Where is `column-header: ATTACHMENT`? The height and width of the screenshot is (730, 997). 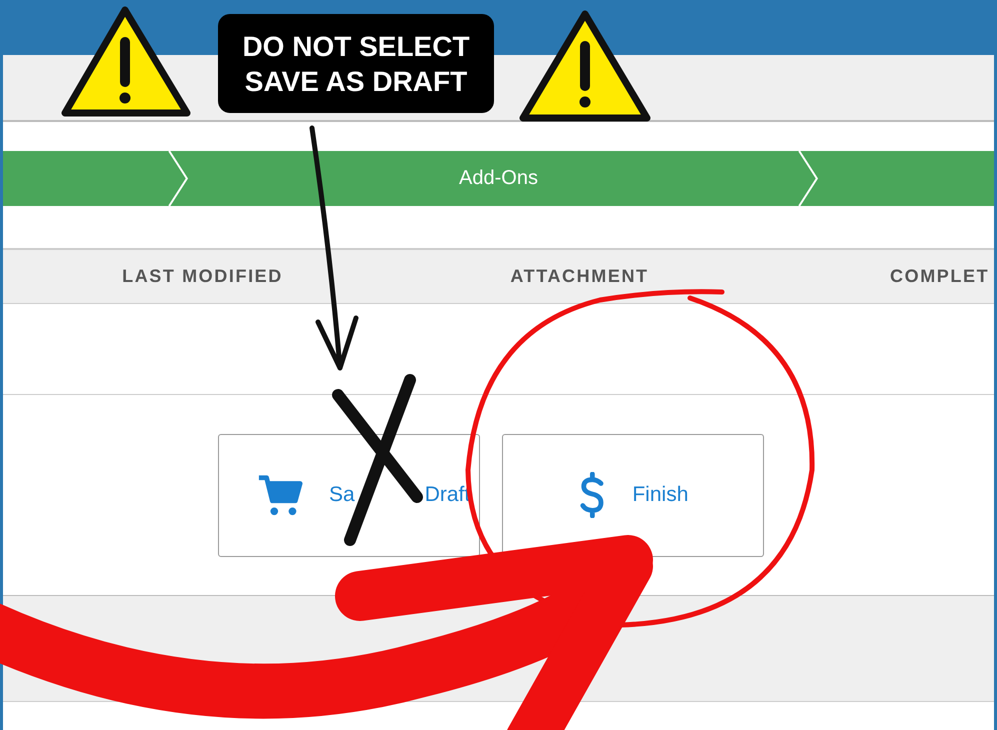
column-header: ATTACHMENT is located at coordinates (579, 276).